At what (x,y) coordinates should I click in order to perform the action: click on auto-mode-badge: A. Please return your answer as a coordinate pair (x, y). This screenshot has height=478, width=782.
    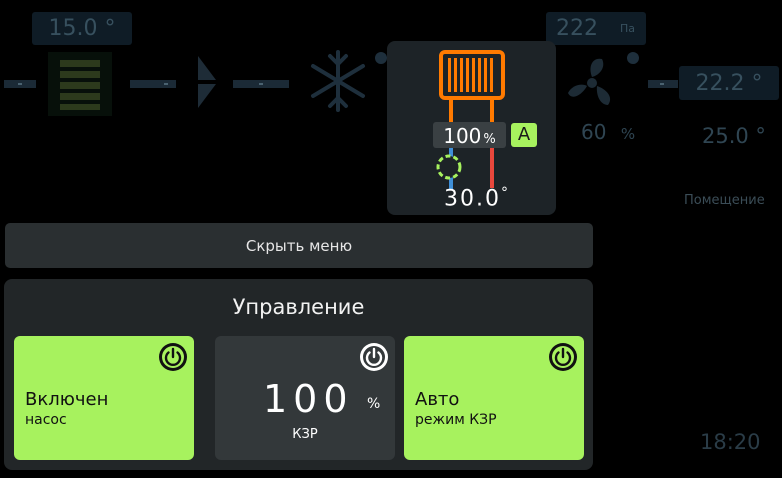
    Looking at the image, I should click on (524, 135).